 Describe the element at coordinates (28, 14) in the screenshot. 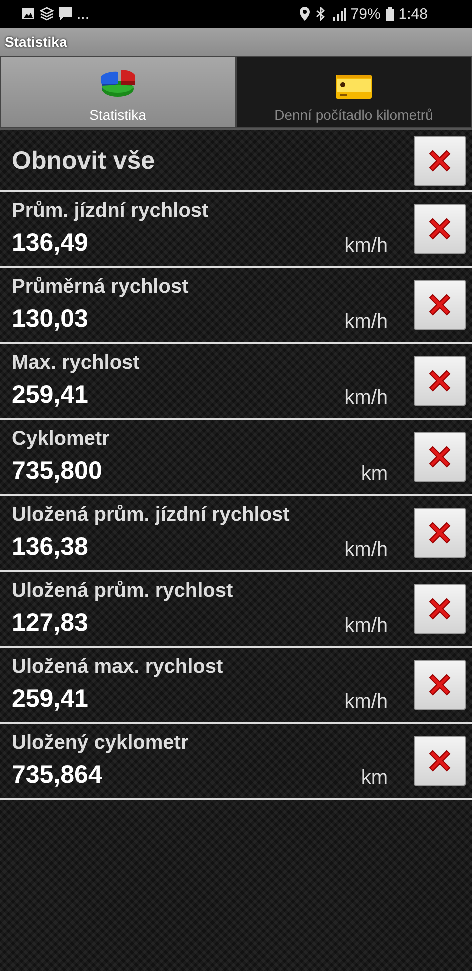

I see `image-icon` at that location.